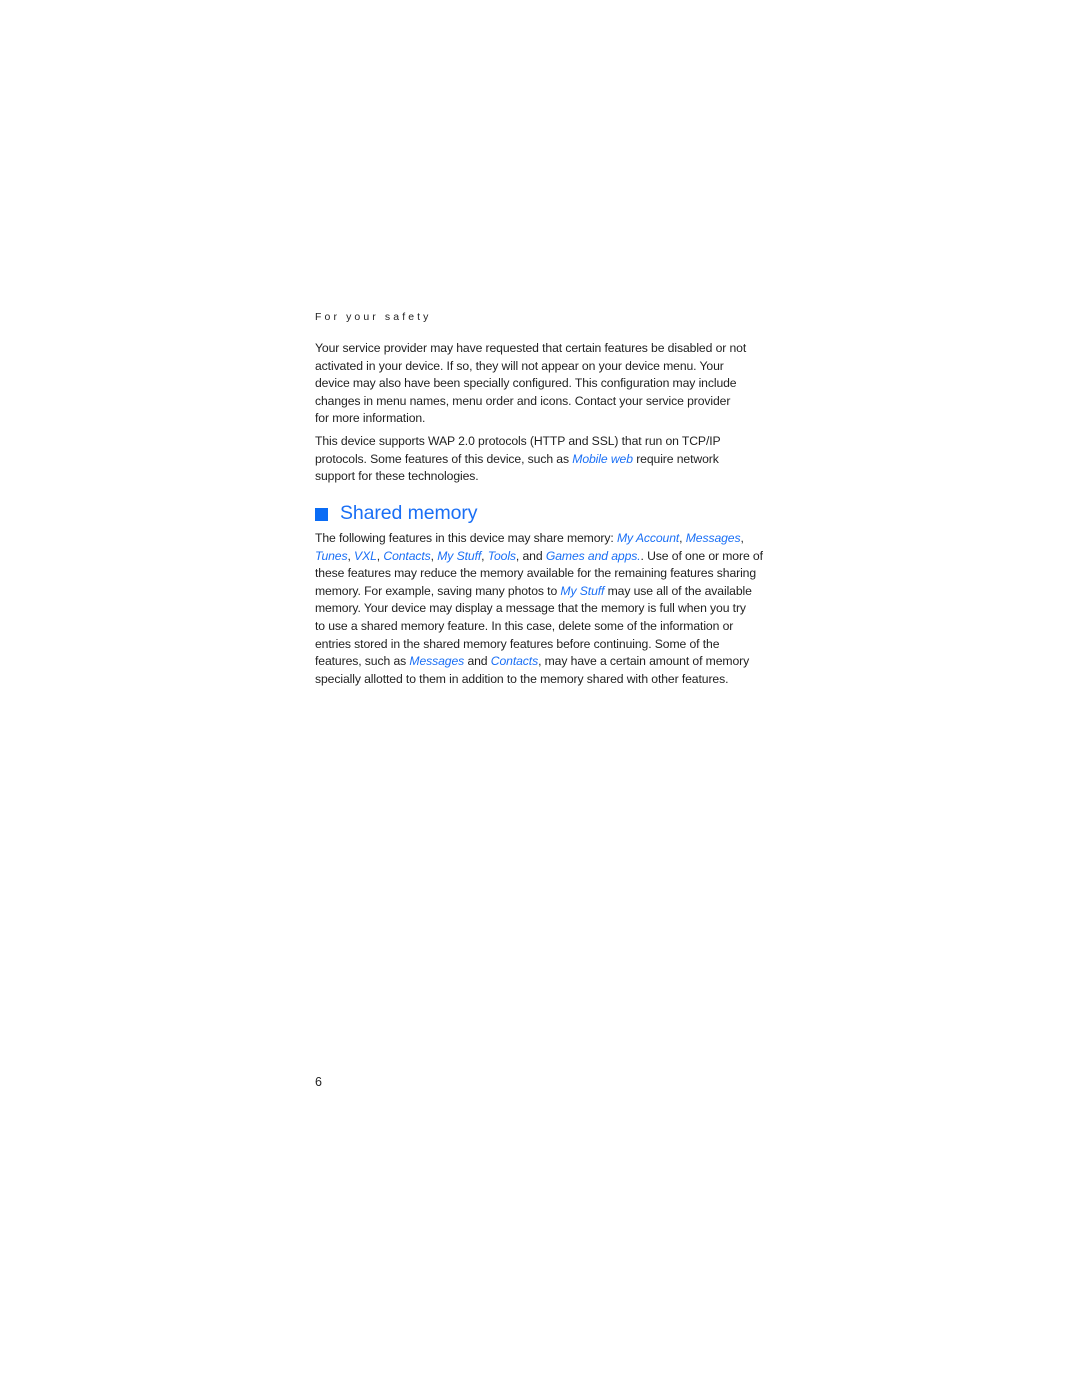  What do you see at coordinates (701, 555) in the screenshot?
I see `text-run: . Use of one or more of` at bounding box center [701, 555].